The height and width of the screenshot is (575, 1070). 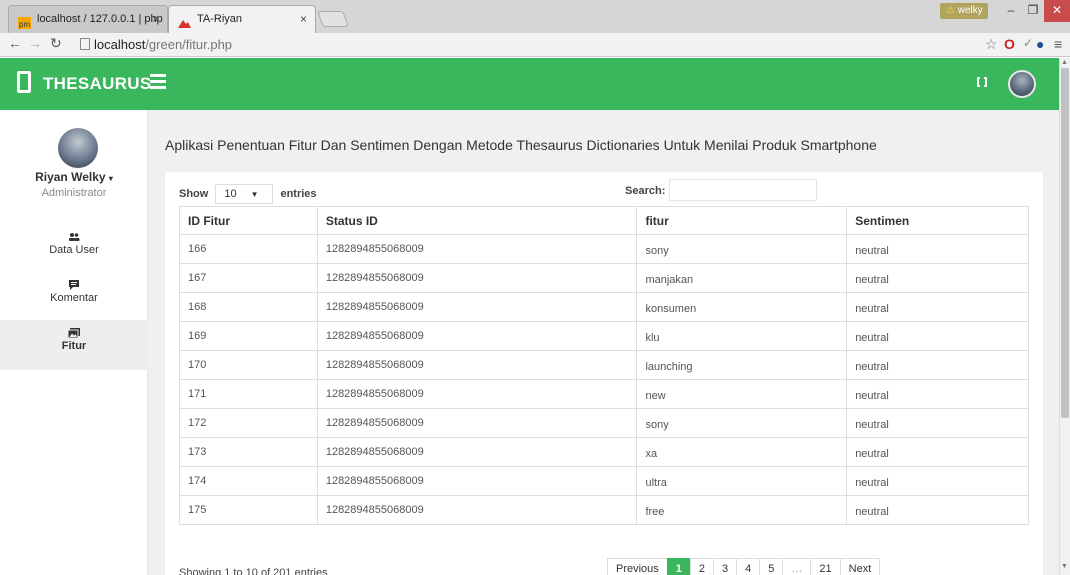 What do you see at coordinates (230, 194) in the screenshot?
I see `select-value: 10` at bounding box center [230, 194].